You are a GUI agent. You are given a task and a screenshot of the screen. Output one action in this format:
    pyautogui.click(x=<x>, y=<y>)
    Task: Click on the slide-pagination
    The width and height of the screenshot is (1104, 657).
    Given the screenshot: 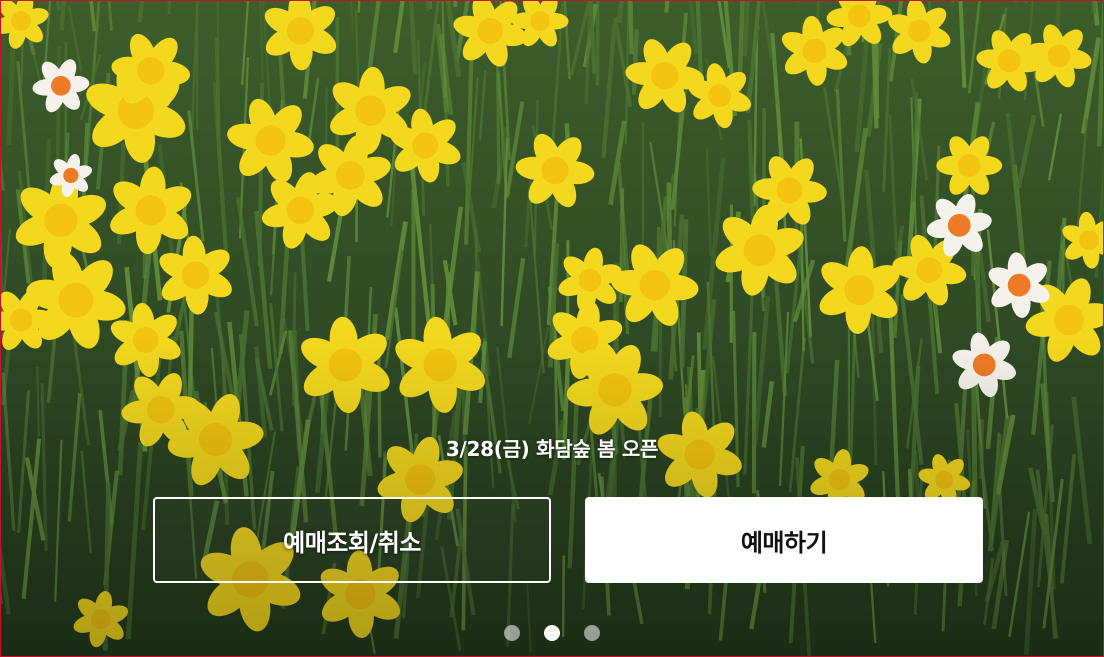 What is the action you would take?
    pyautogui.click(x=552, y=633)
    